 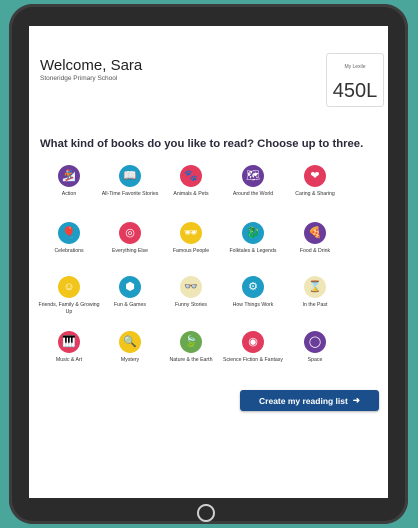 I want to click on piano-icon: 🎹, so click(x=69, y=342).